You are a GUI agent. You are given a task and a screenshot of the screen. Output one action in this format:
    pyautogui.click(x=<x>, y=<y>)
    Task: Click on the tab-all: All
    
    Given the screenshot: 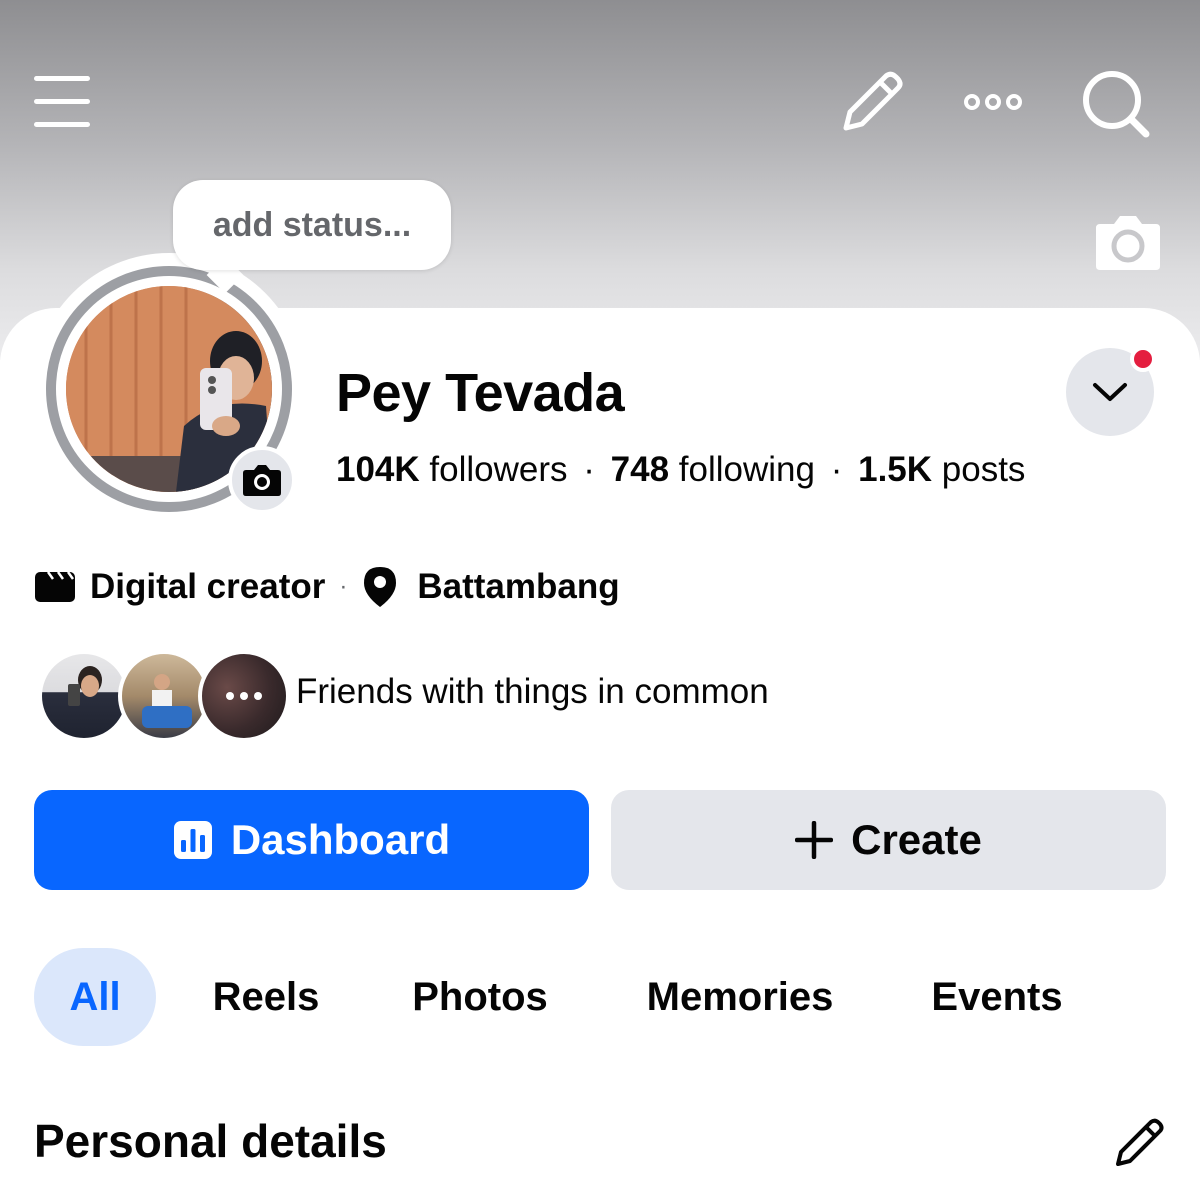 What is the action you would take?
    pyautogui.click(x=95, y=997)
    